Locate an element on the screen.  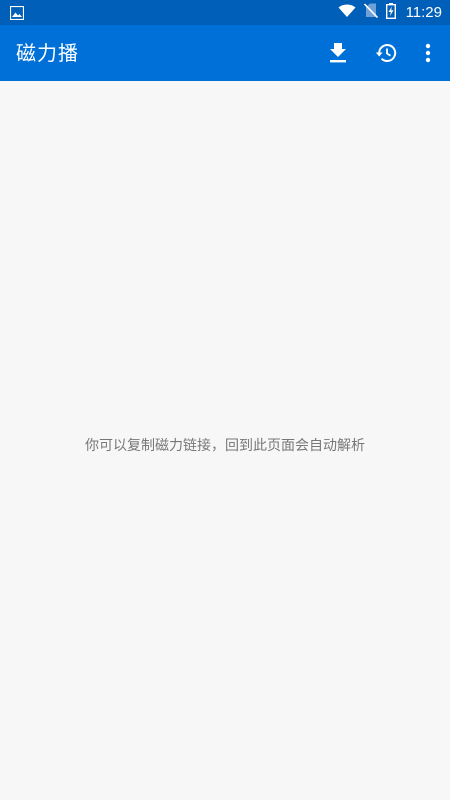
more-vert-icon is located at coordinates (428, 53).